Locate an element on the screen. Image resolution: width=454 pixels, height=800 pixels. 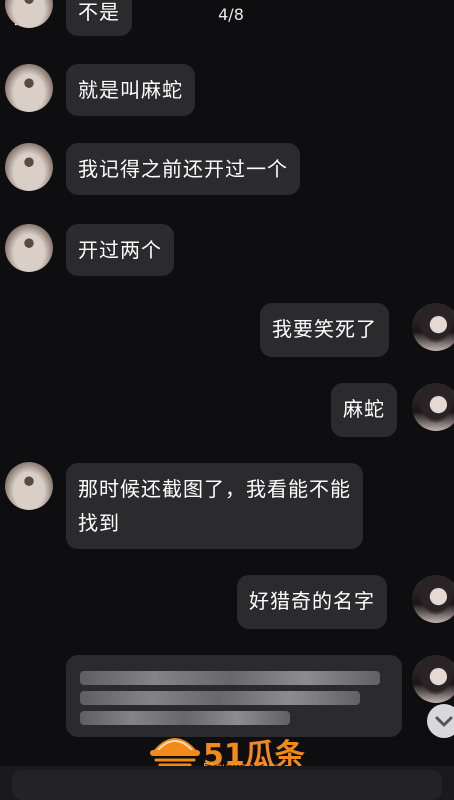
message-text: 好猎奇的名字 is located at coordinates (312, 601).